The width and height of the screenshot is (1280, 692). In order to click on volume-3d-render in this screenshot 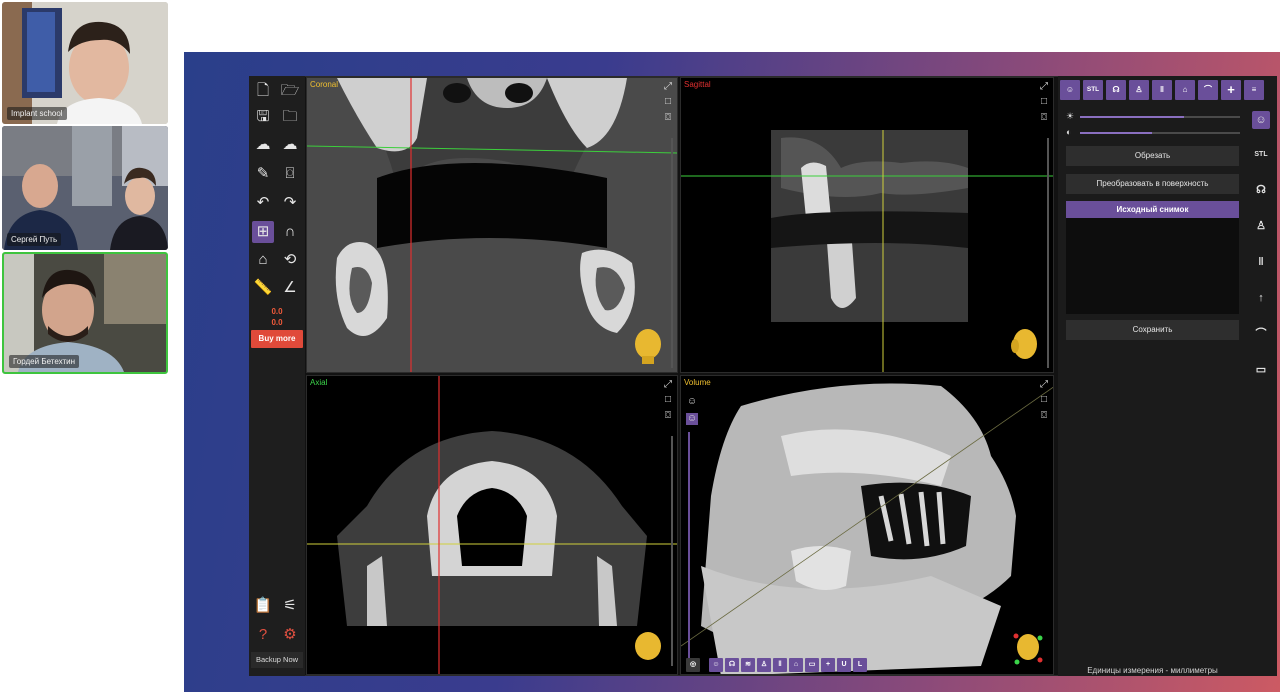, I will do `click(867, 525)`.